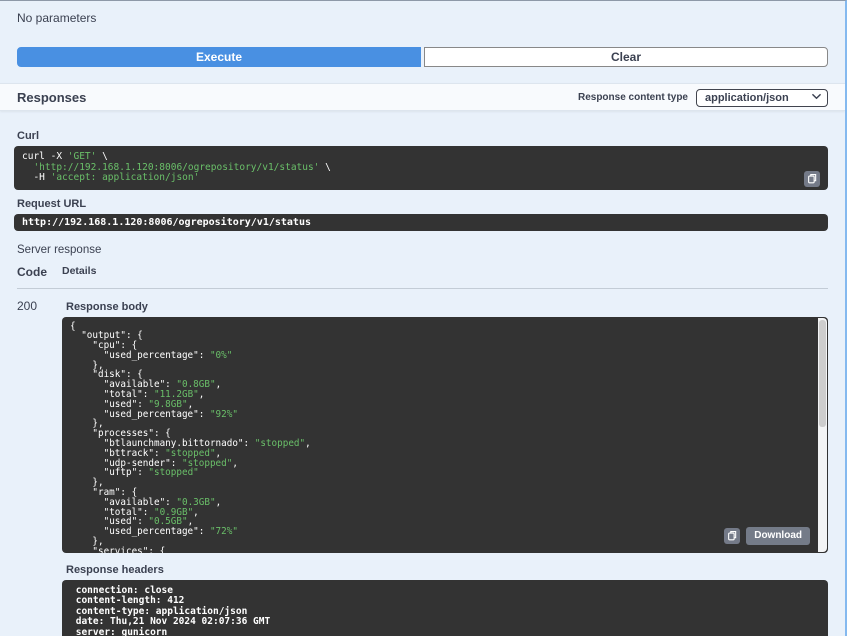  I want to click on response-body-copy-button, so click(732, 535).